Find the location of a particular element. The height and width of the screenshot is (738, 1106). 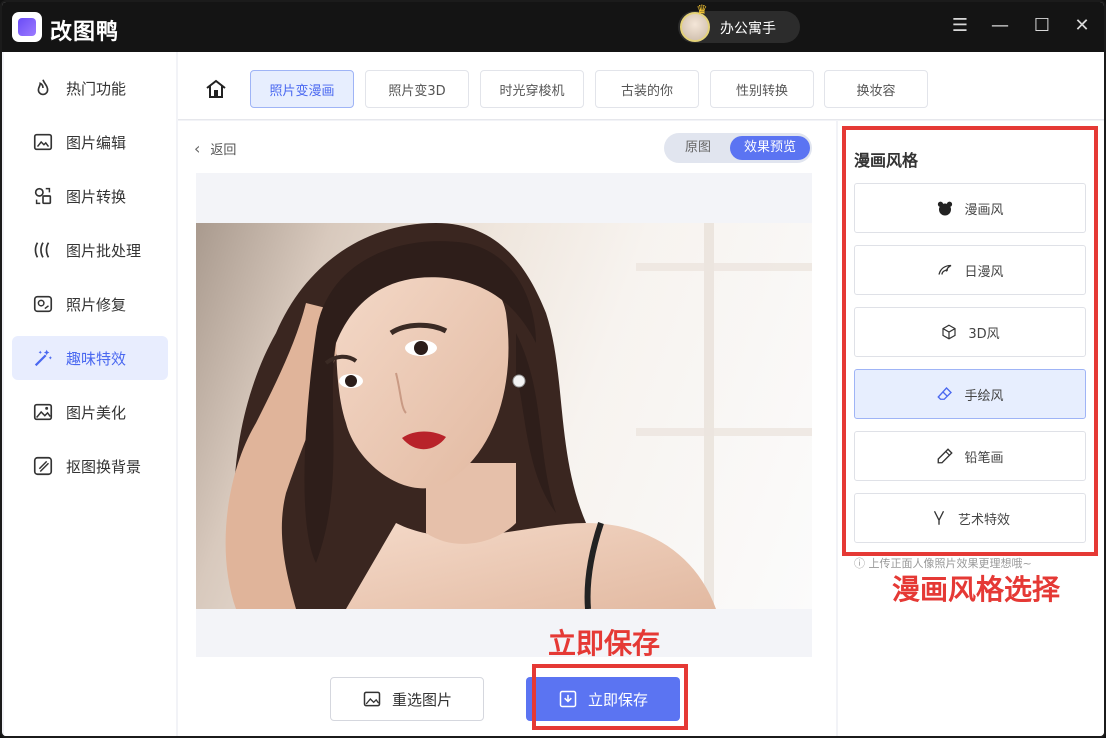

batch-icon is located at coordinates (42, 250).